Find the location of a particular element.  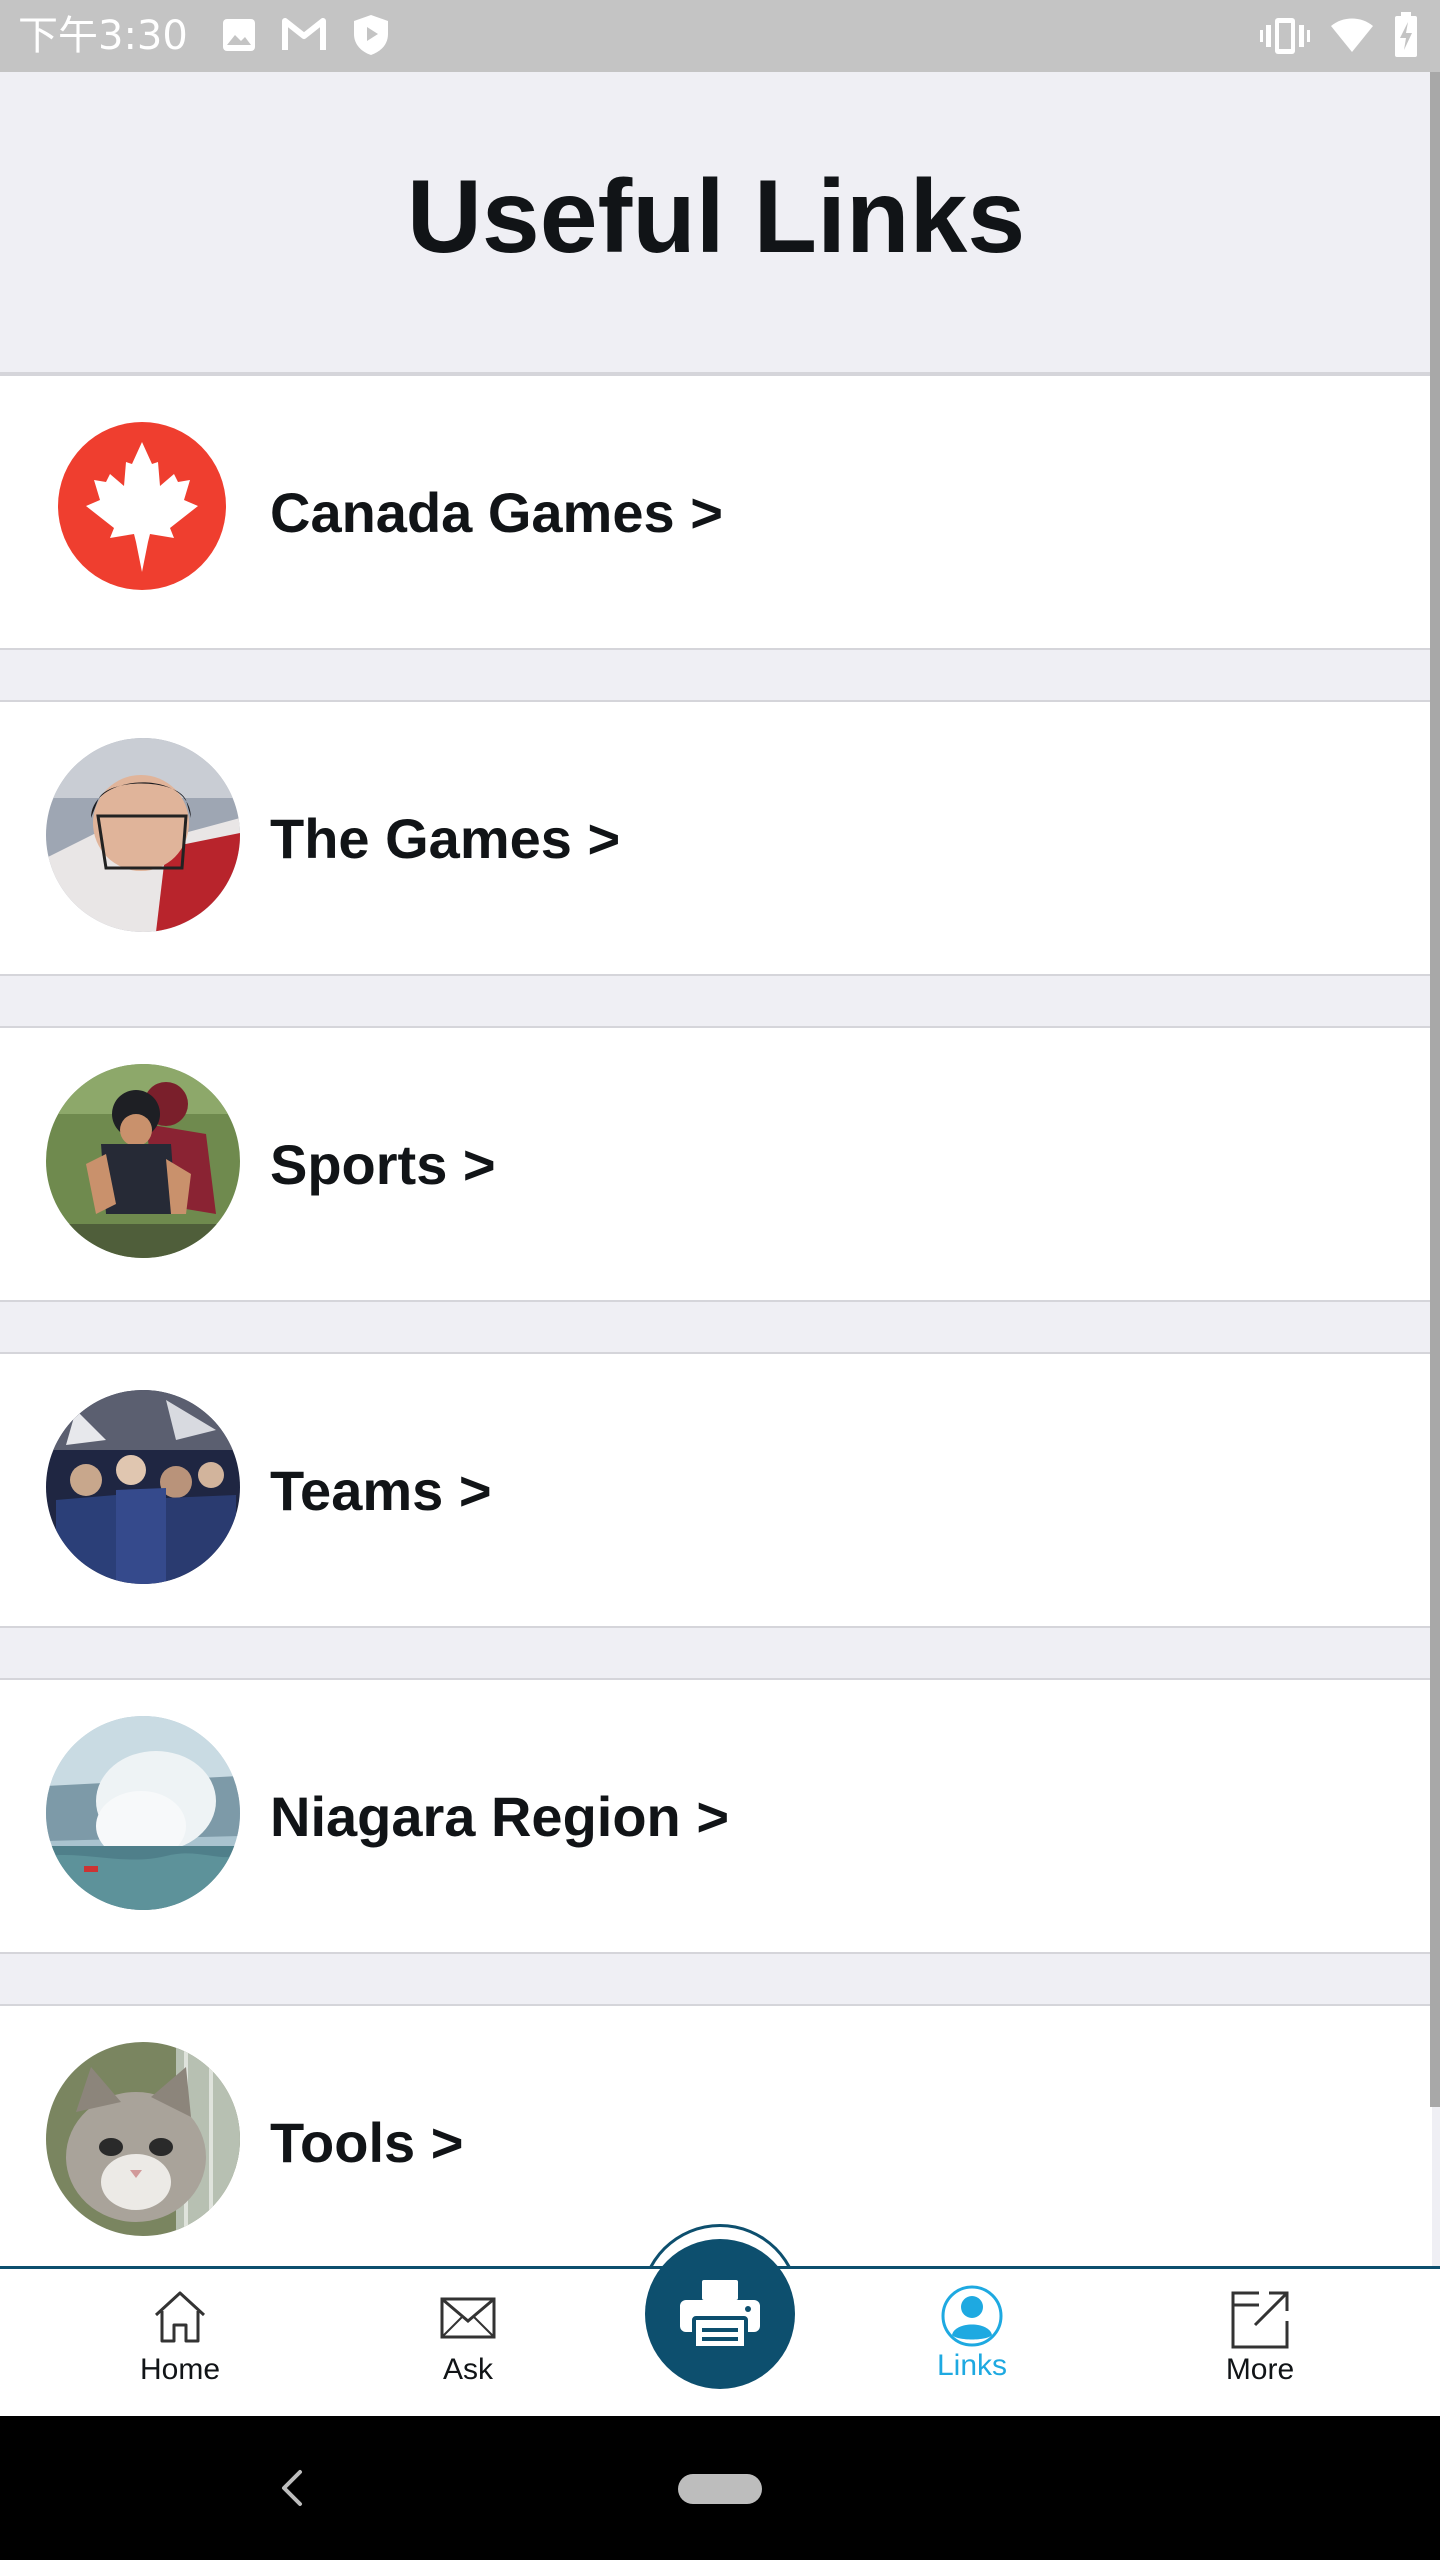

tab-ask: Ask is located at coordinates (468, 2344).